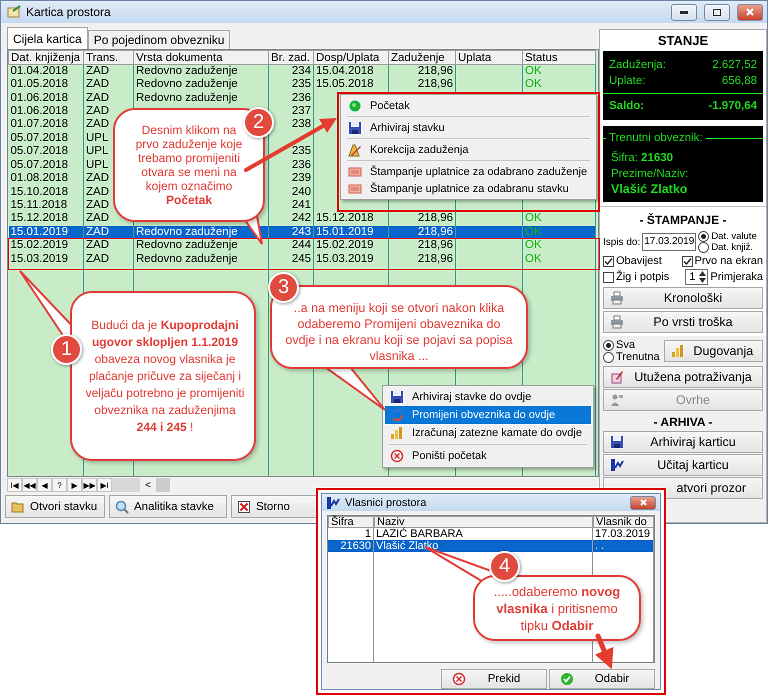 The height and width of the screenshot is (700, 768). Describe the element at coordinates (351, 85) in the screenshot. I see `table-cell: 15.05.2018` at that location.